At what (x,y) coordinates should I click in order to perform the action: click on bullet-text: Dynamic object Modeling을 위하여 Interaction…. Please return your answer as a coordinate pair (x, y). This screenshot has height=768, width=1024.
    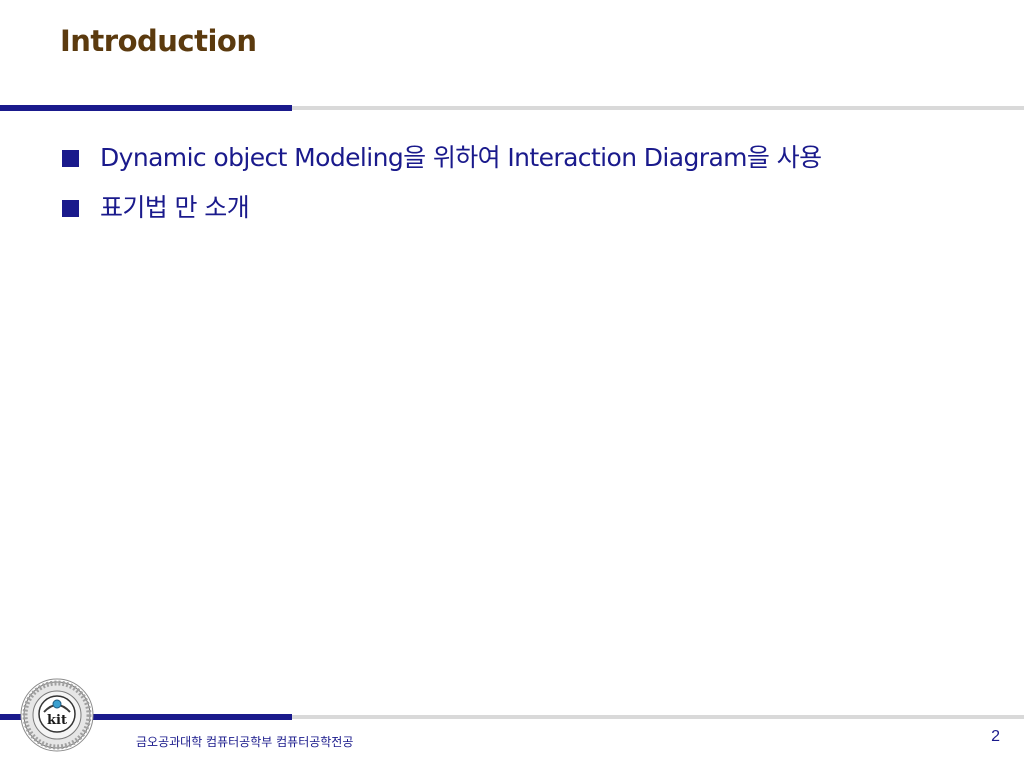
    Looking at the image, I should click on (461, 157).